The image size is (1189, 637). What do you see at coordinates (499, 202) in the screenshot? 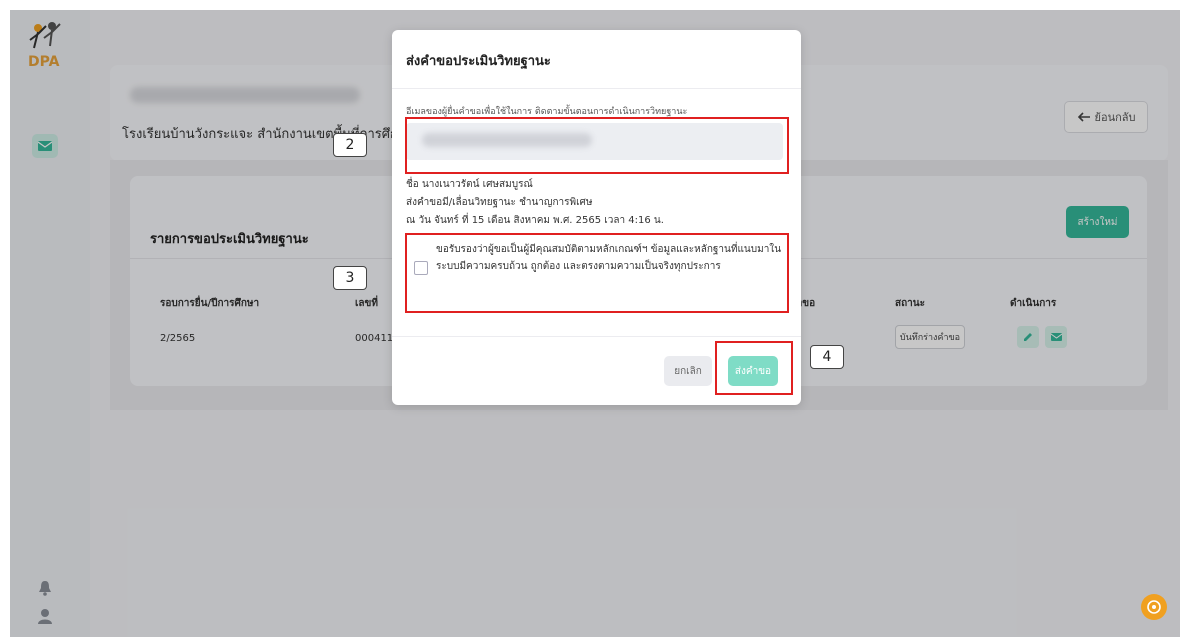
I see `request-type: ส่งคำขอมี/เลื่อนวิทยฐานะ ชำนาญการพิเศษ` at bounding box center [499, 202].